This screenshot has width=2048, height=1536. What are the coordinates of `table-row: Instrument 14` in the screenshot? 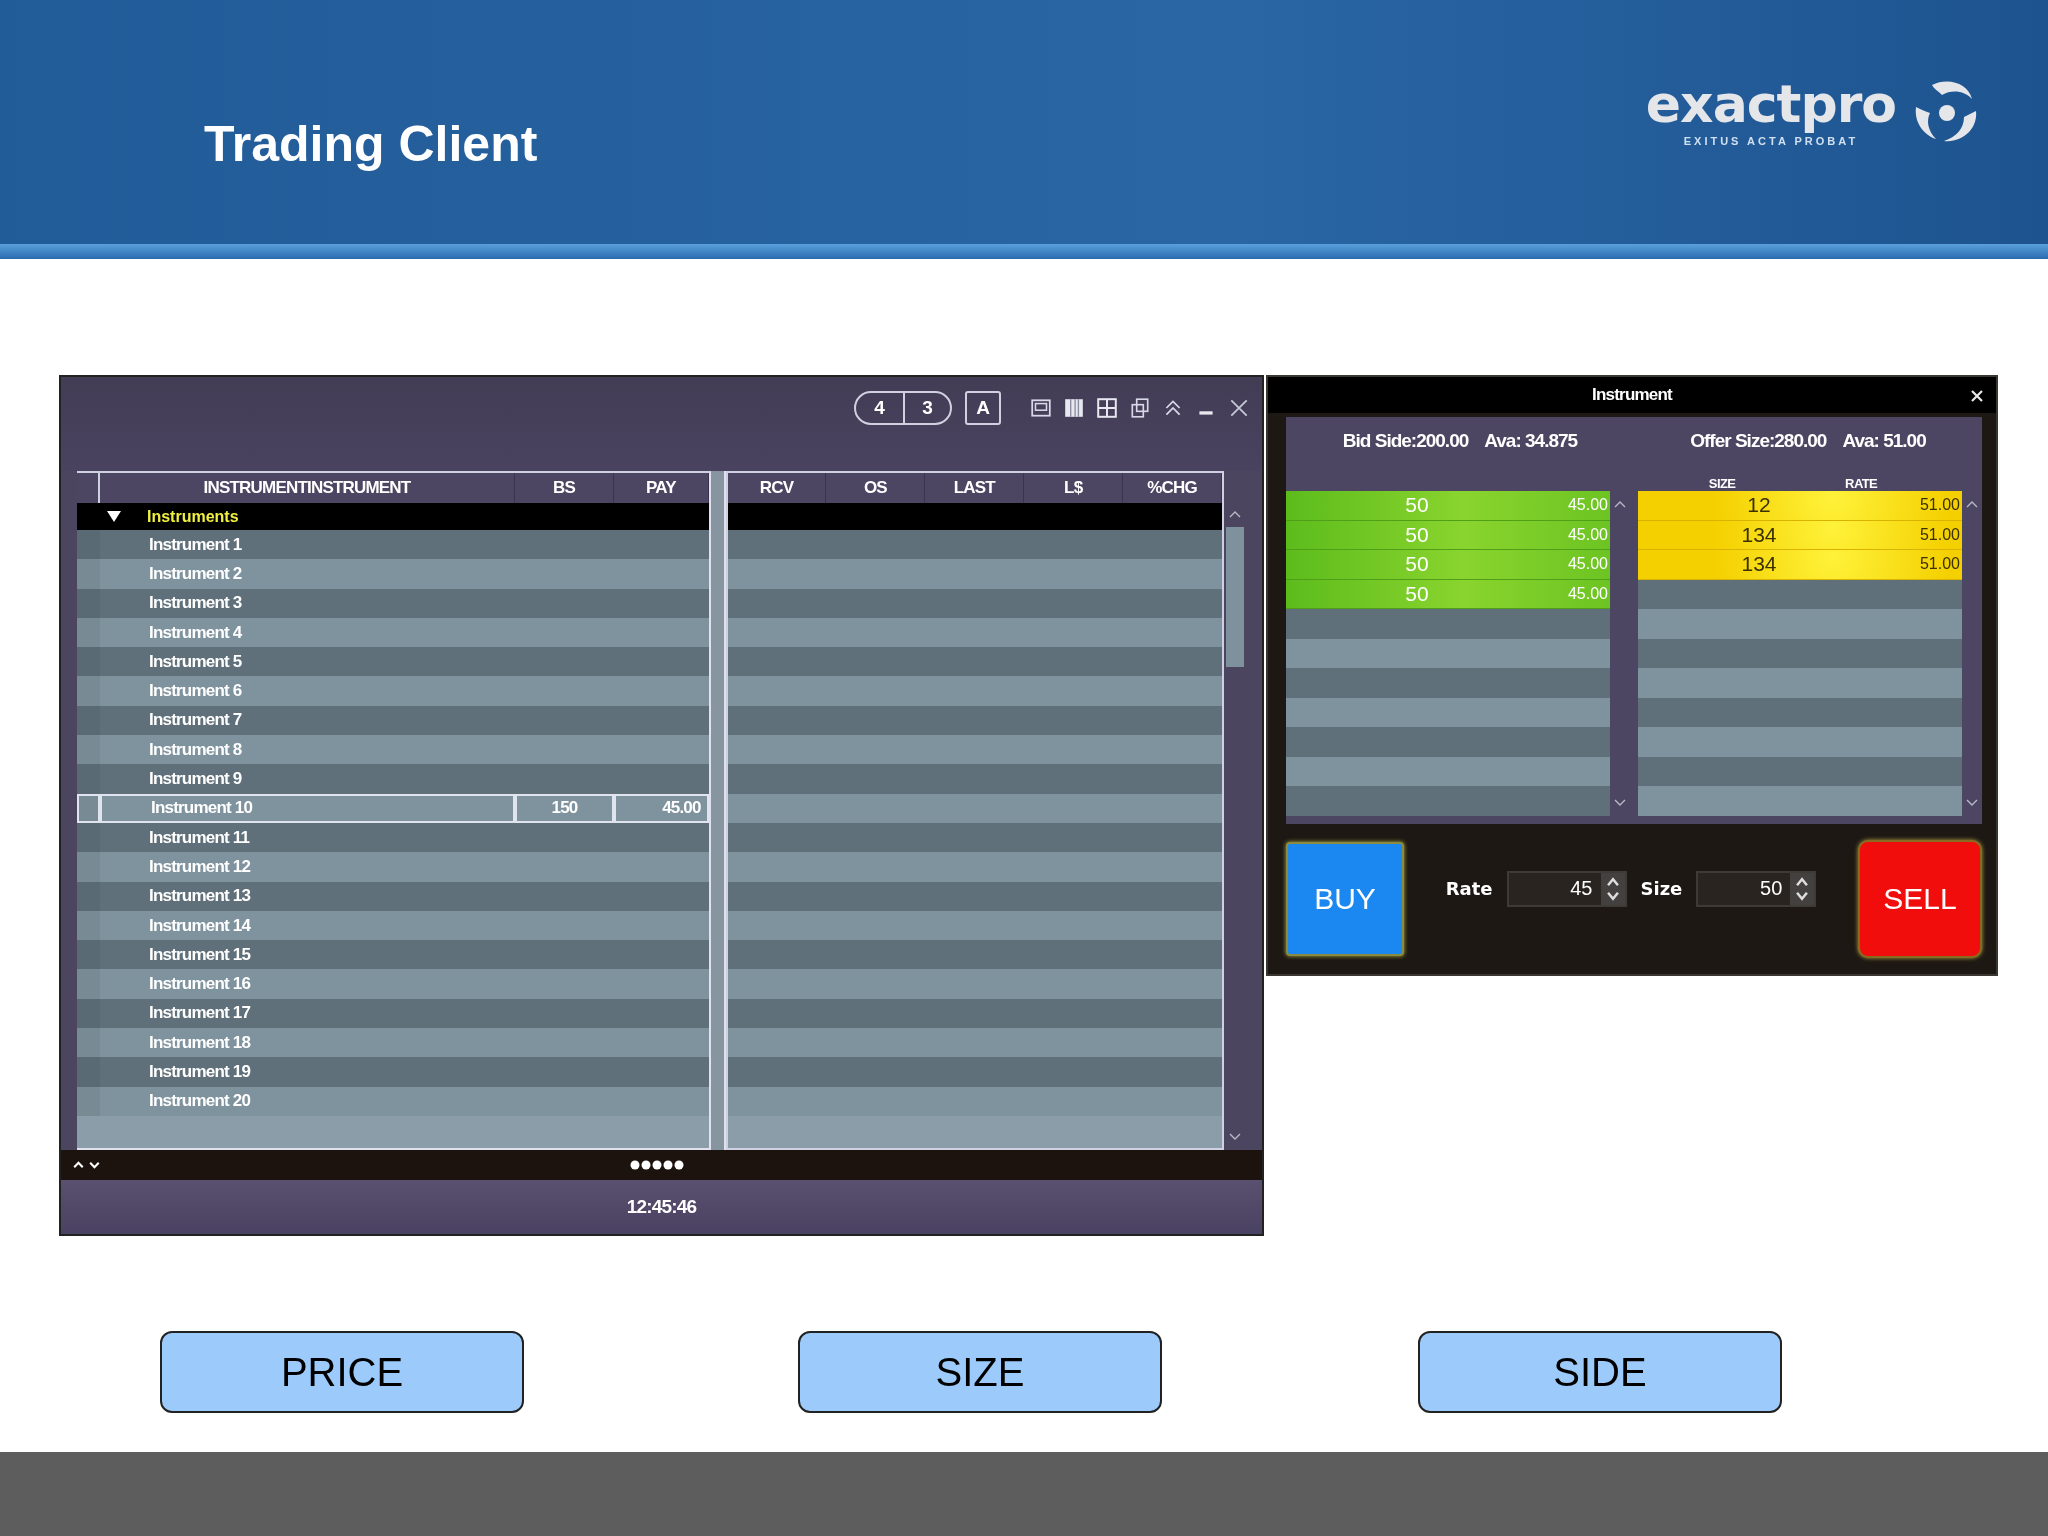 It's located at (393, 925).